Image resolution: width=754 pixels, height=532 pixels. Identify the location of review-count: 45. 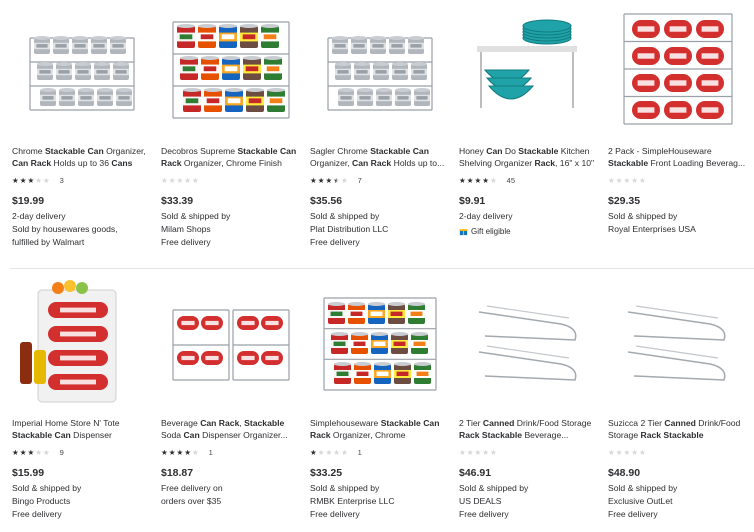
(511, 180).